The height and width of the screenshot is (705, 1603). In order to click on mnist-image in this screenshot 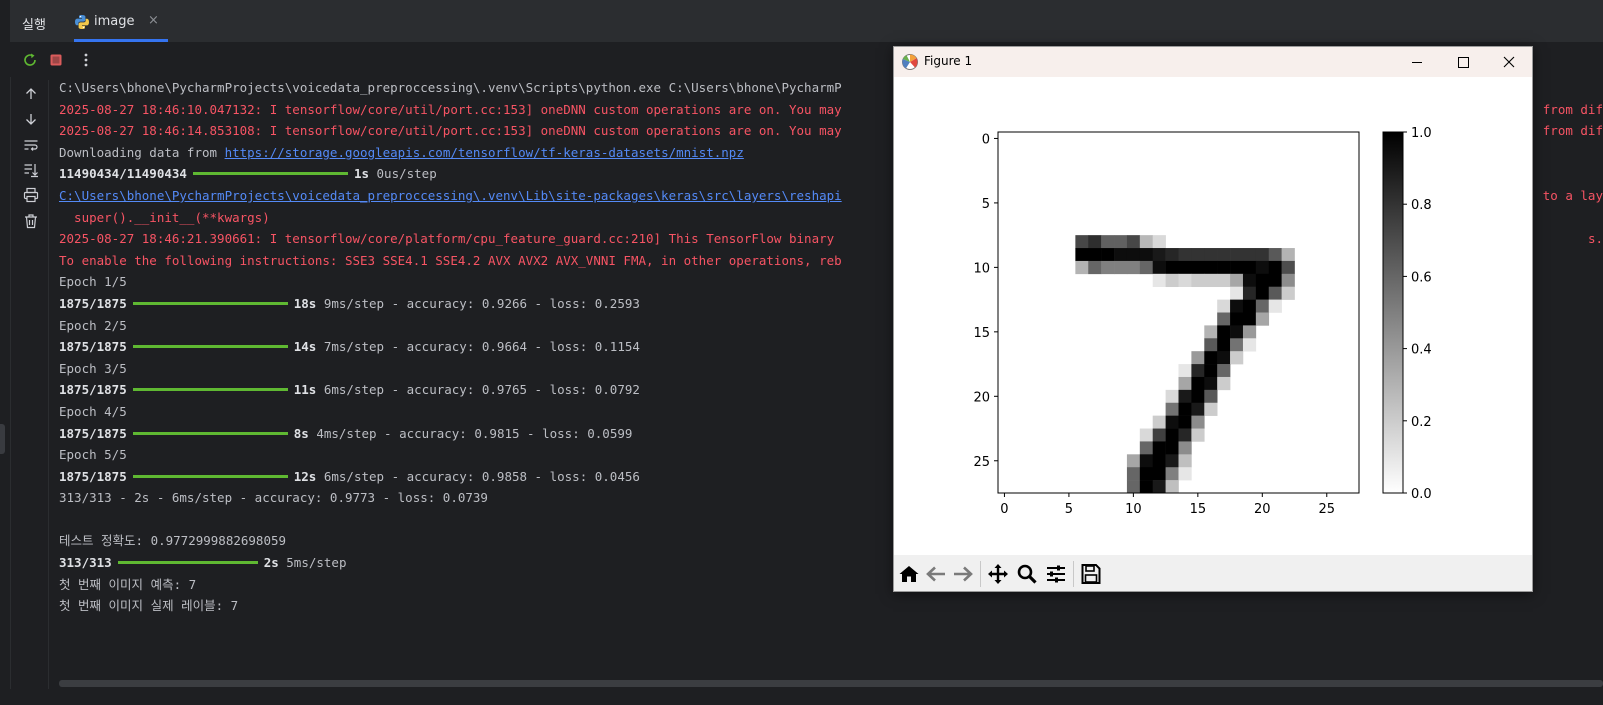, I will do `click(1178, 313)`.